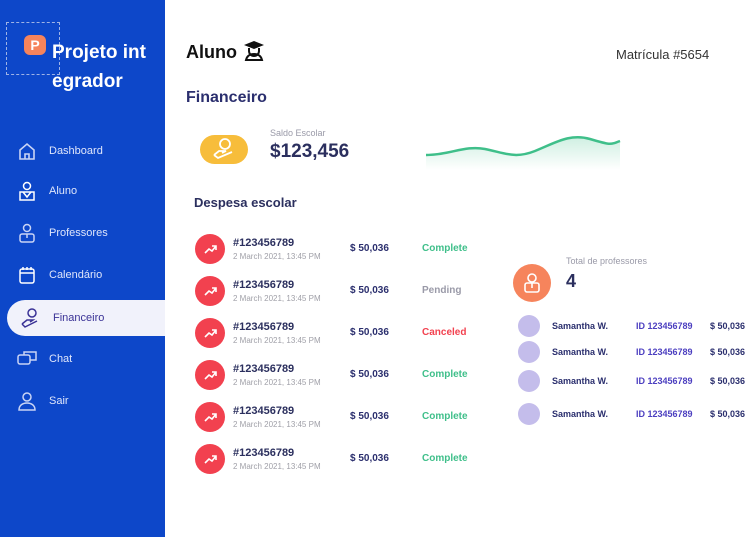  I want to click on section-heading-financeiro: Financeiro, so click(226, 97).